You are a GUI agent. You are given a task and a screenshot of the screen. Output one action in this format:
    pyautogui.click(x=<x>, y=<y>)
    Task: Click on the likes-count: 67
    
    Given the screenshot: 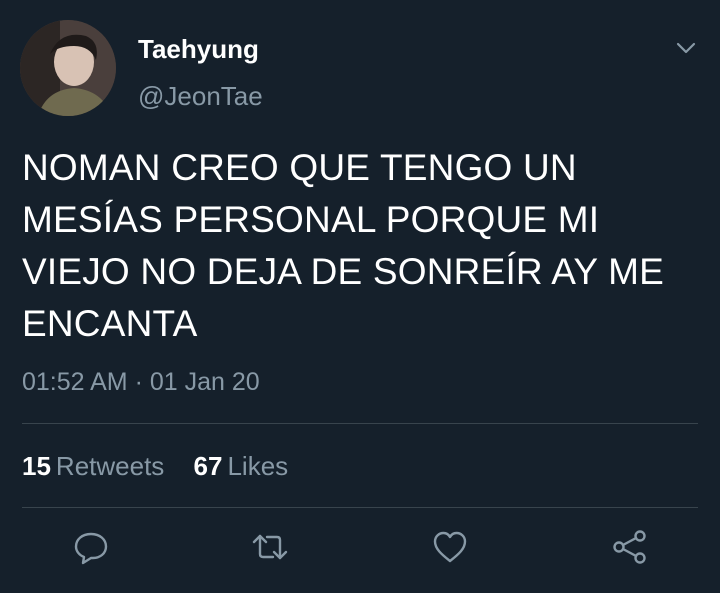 What is the action you would take?
    pyautogui.click(x=208, y=466)
    